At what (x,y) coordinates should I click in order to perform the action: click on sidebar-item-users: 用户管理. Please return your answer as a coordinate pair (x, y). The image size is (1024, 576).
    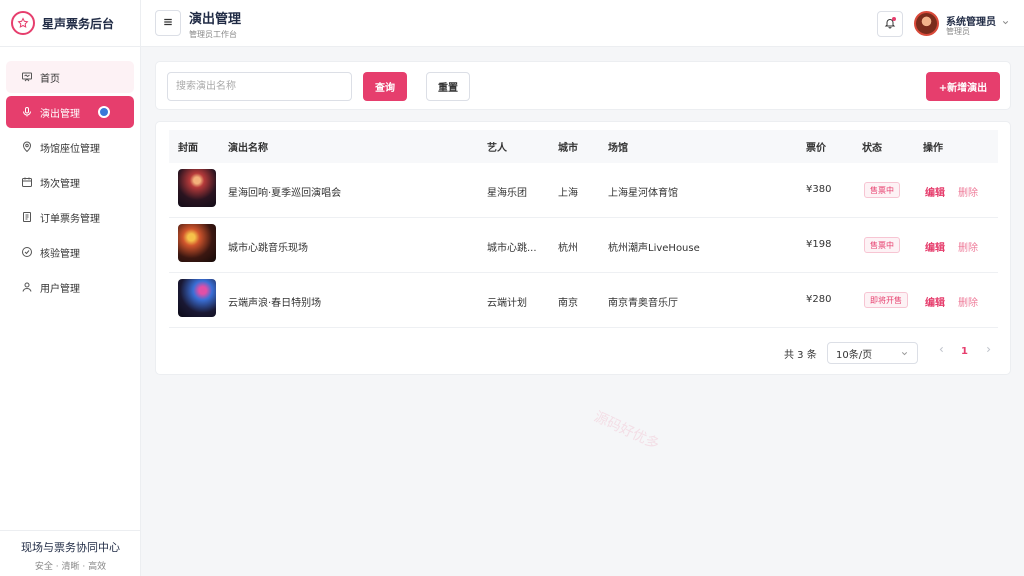
    Looking at the image, I should click on (70, 287).